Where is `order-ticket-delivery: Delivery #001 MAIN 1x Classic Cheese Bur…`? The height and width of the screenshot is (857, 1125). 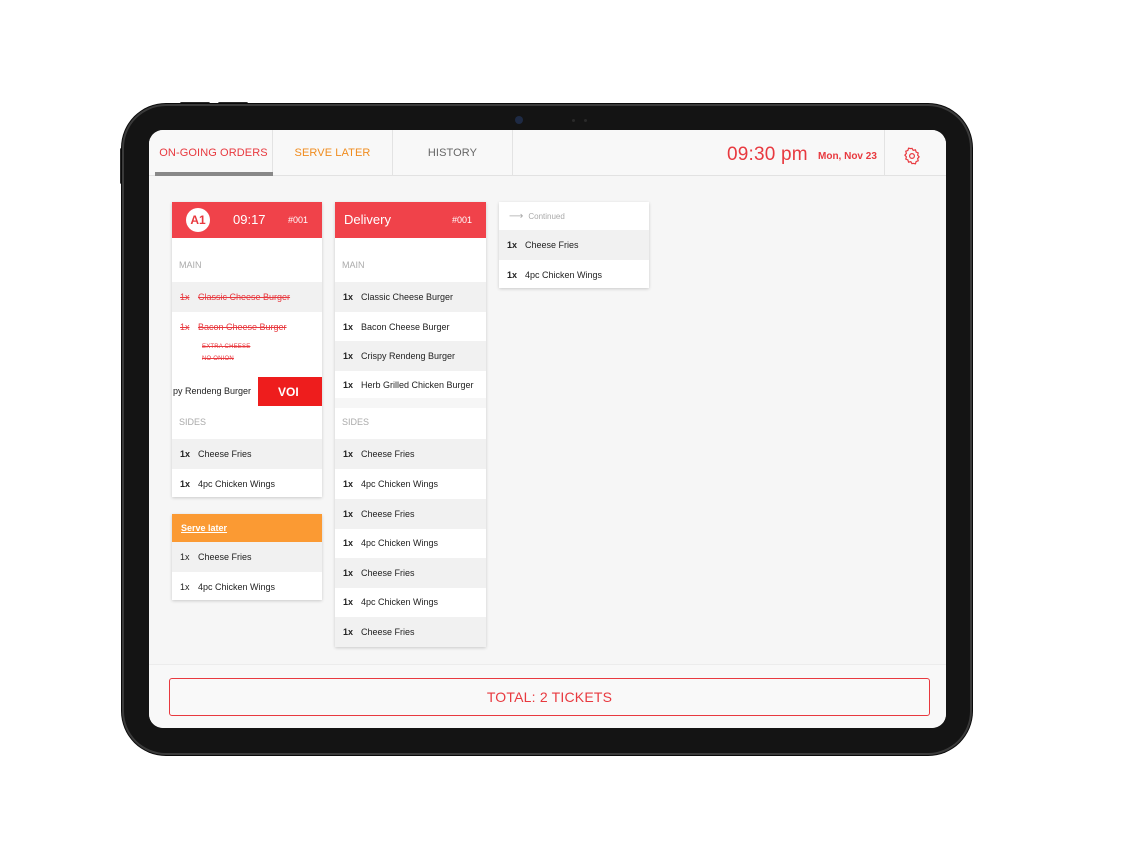
order-ticket-delivery: Delivery #001 MAIN 1x Classic Cheese Bur… is located at coordinates (410, 424).